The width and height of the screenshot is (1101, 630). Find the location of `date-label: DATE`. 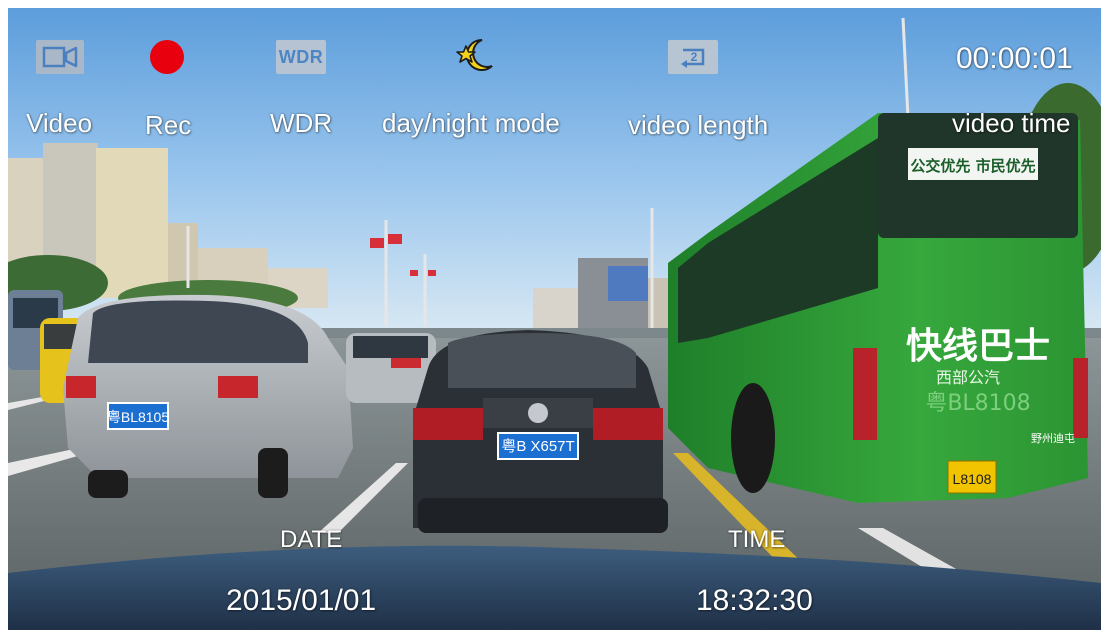

date-label: DATE is located at coordinates (311, 539).